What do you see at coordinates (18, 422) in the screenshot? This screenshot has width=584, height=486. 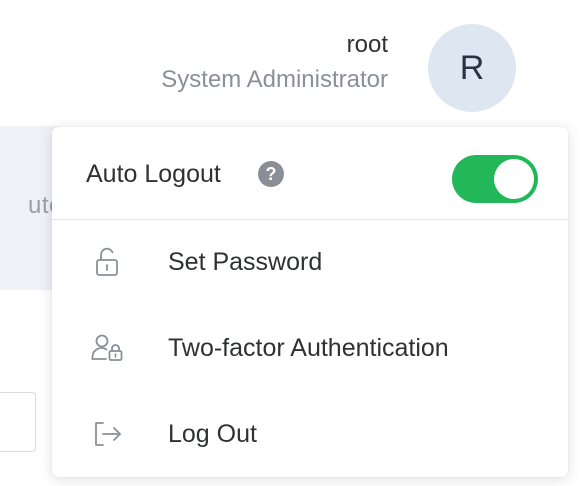 I see `background-input` at bounding box center [18, 422].